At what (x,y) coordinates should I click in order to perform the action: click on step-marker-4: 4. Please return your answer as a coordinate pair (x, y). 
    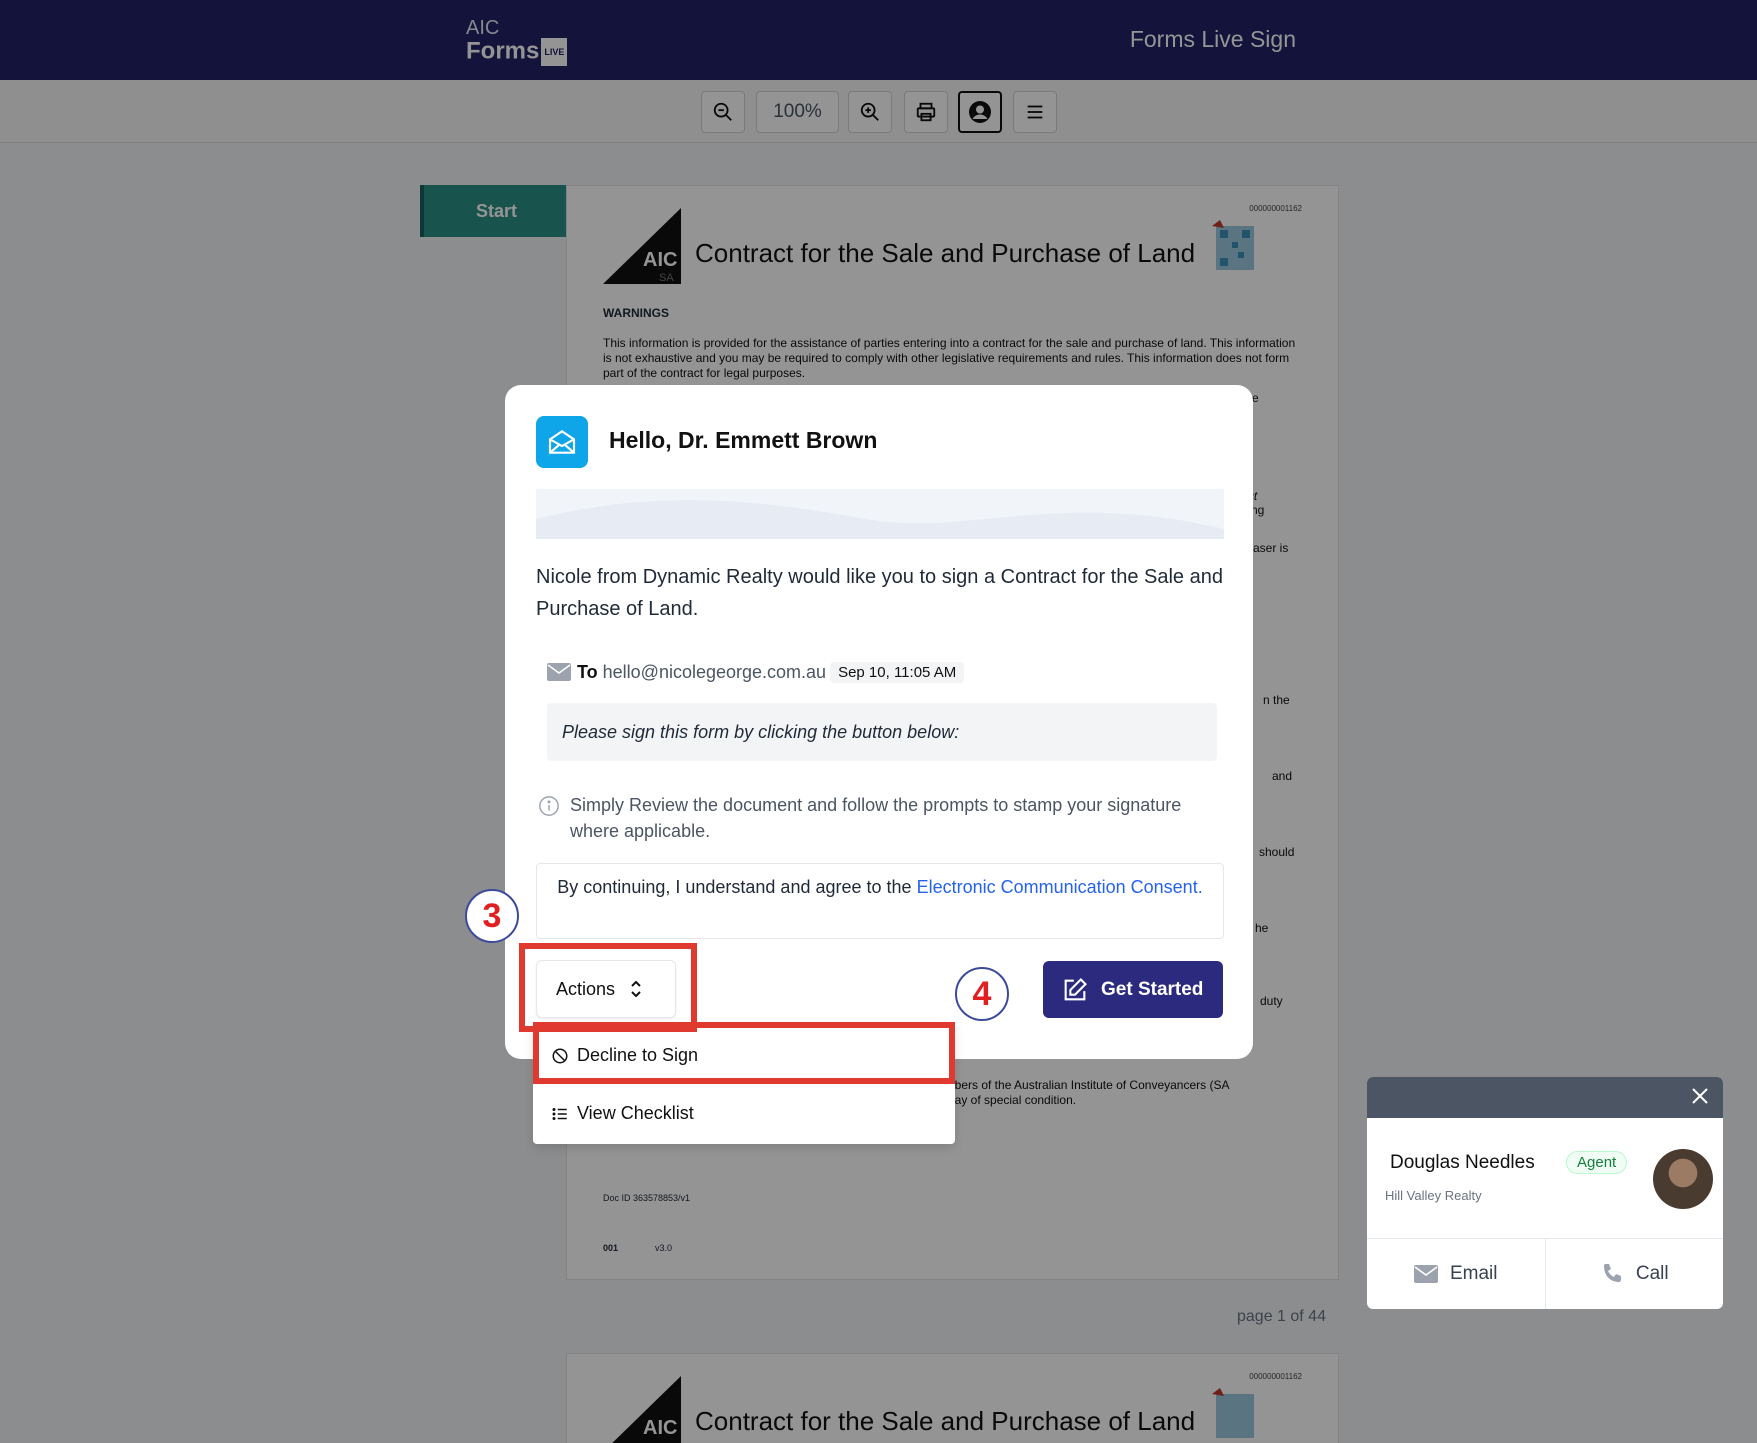
    Looking at the image, I should click on (982, 994).